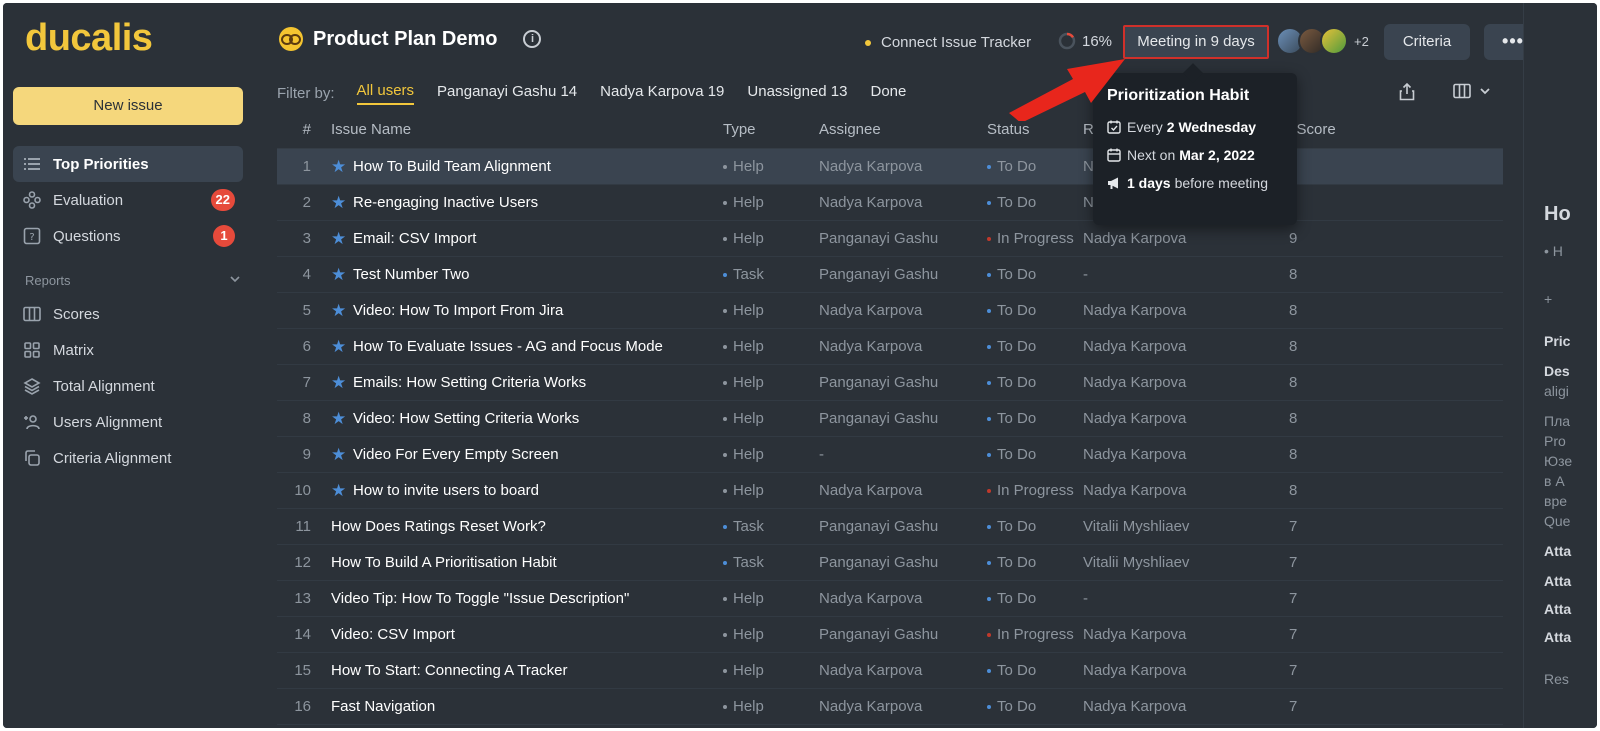  What do you see at coordinates (385, 93) in the screenshot?
I see `filter-all-users: All users` at bounding box center [385, 93].